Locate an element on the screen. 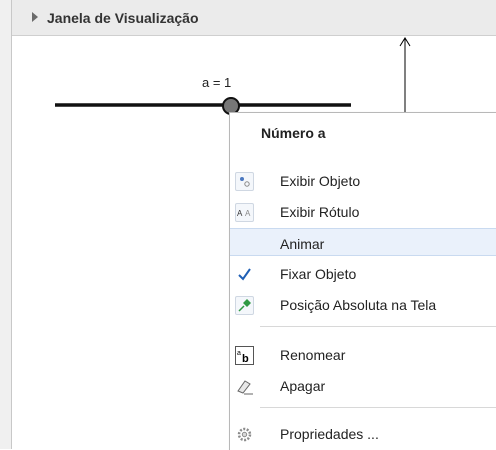 This screenshot has height=450, width=496. graphics-view-title: Janela de Visualização is located at coordinates (123, 18).